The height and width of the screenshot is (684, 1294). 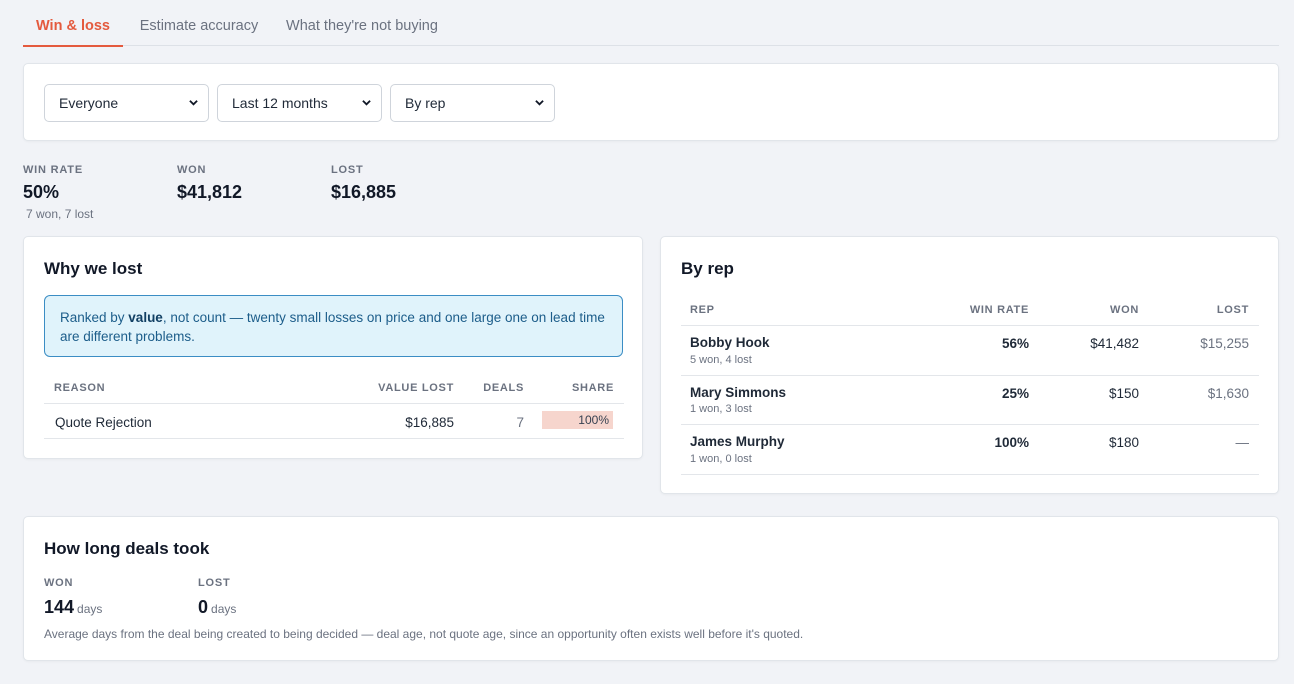 I want to click on period-select-value: Last 12 months, so click(x=280, y=103).